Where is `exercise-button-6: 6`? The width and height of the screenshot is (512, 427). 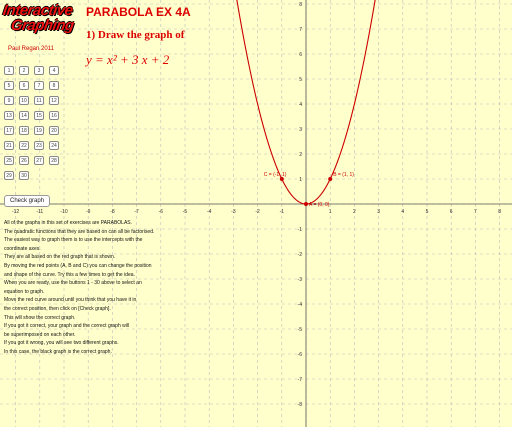
exercise-button-6: 6 is located at coordinates (24, 85).